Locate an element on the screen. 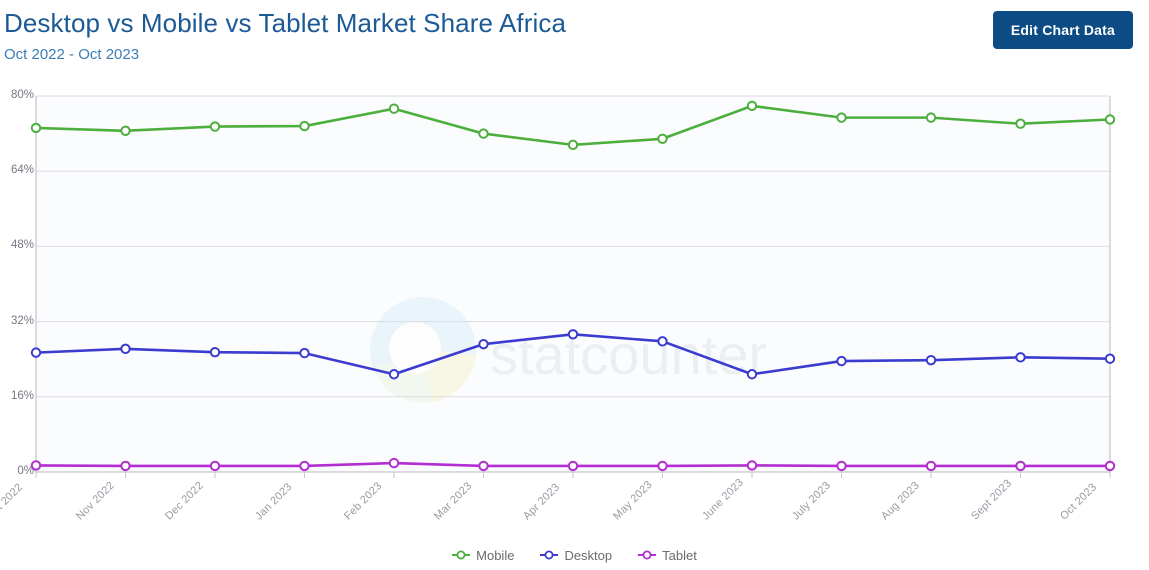 The height and width of the screenshot is (570, 1149). edit-chart-data-button: Edit Chart Data is located at coordinates (1062, 30).